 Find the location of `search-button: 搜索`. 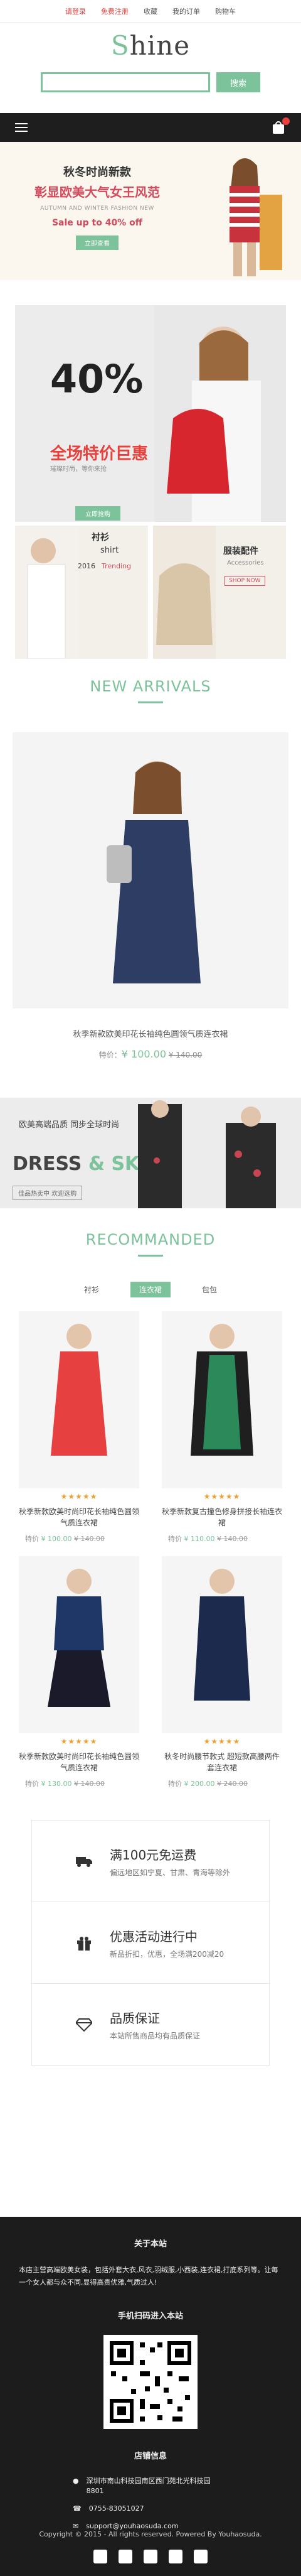

search-button: 搜索 is located at coordinates (238, 82).